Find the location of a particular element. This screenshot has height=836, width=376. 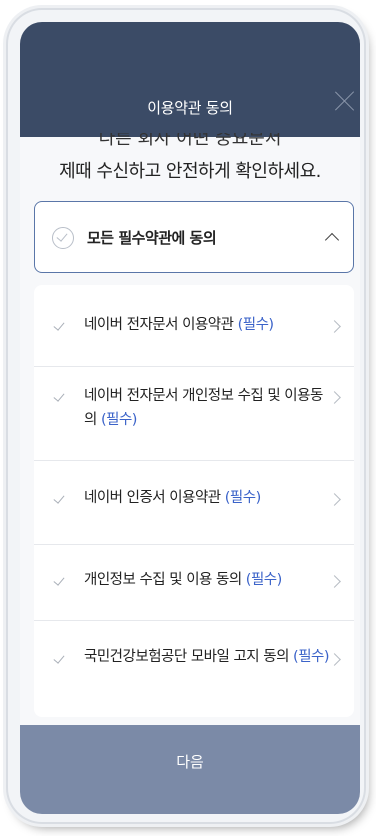

modal-header: 이용약관 동의 is located at coordinates (190, 79).